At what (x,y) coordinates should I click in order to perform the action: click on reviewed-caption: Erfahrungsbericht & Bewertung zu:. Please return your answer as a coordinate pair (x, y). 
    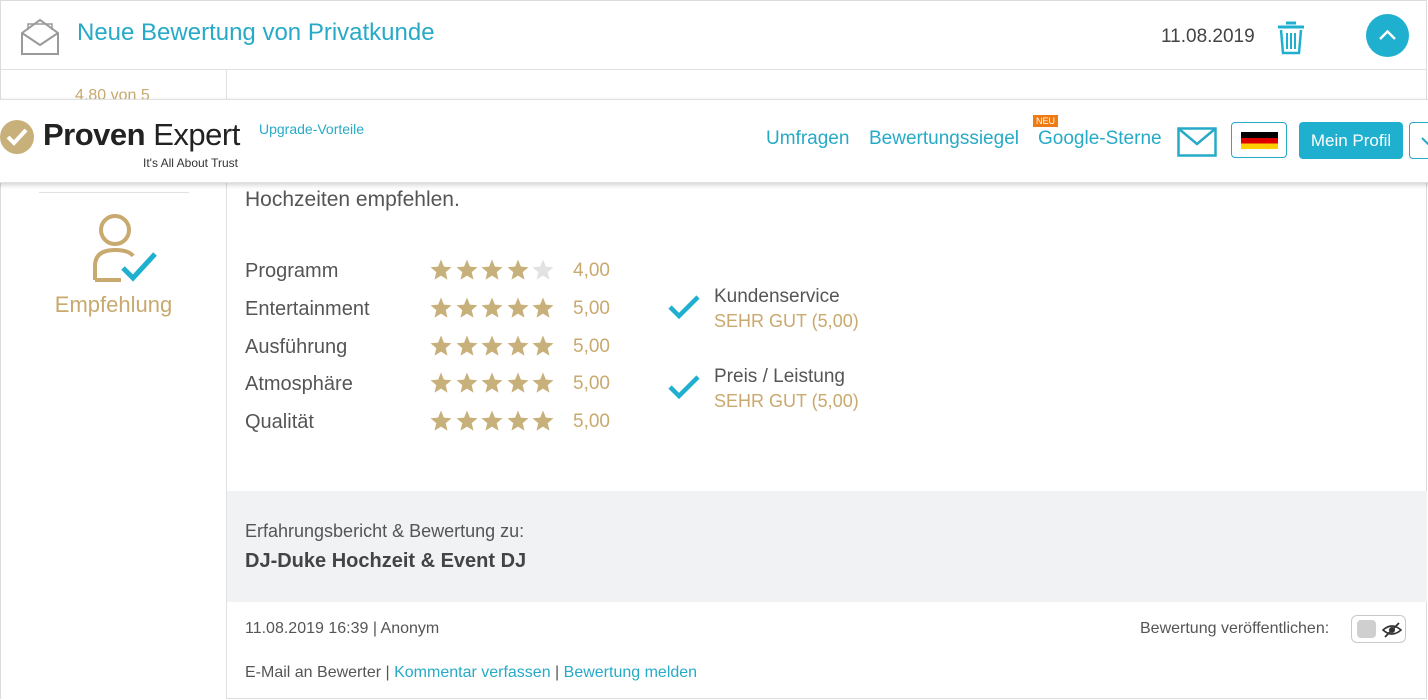
    Looking at the image, I should click on (385, 531).